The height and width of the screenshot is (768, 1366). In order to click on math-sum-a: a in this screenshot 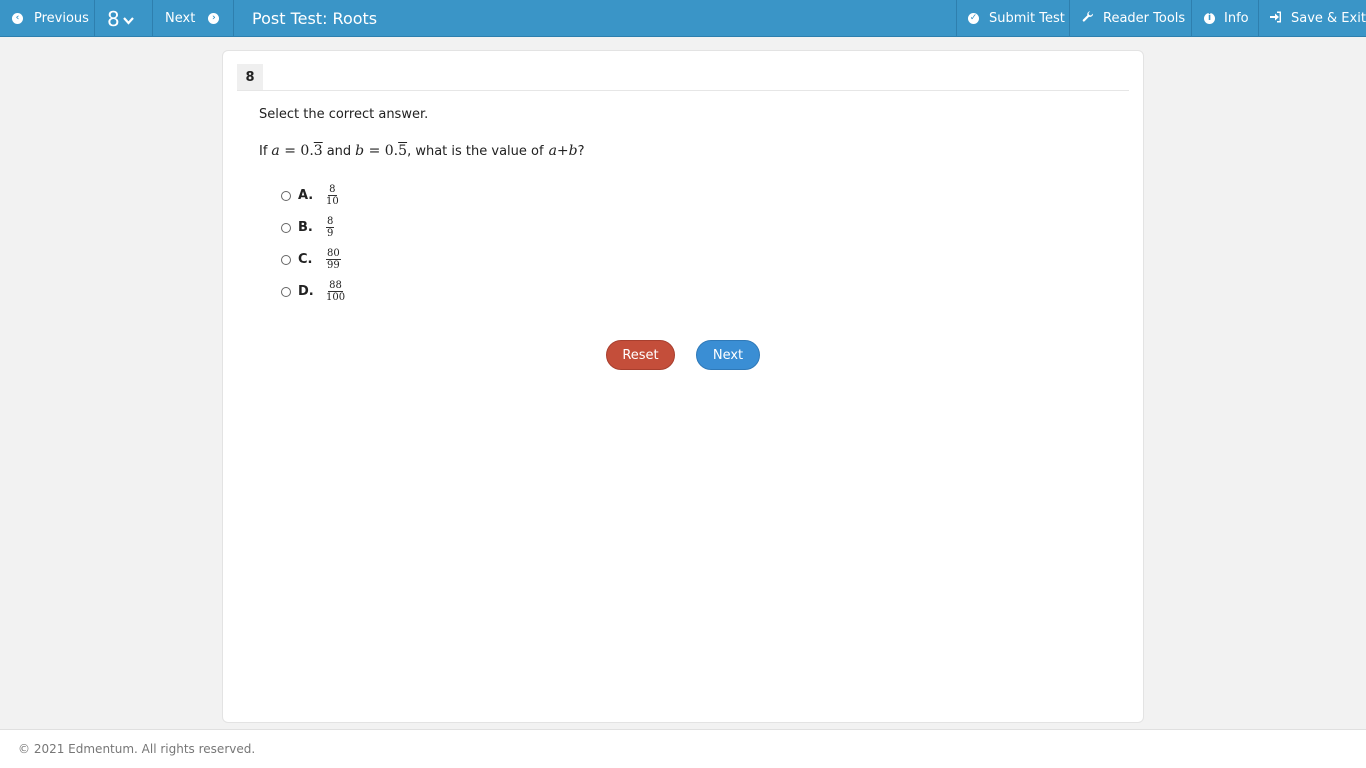, I will do `click(552, 151)`.